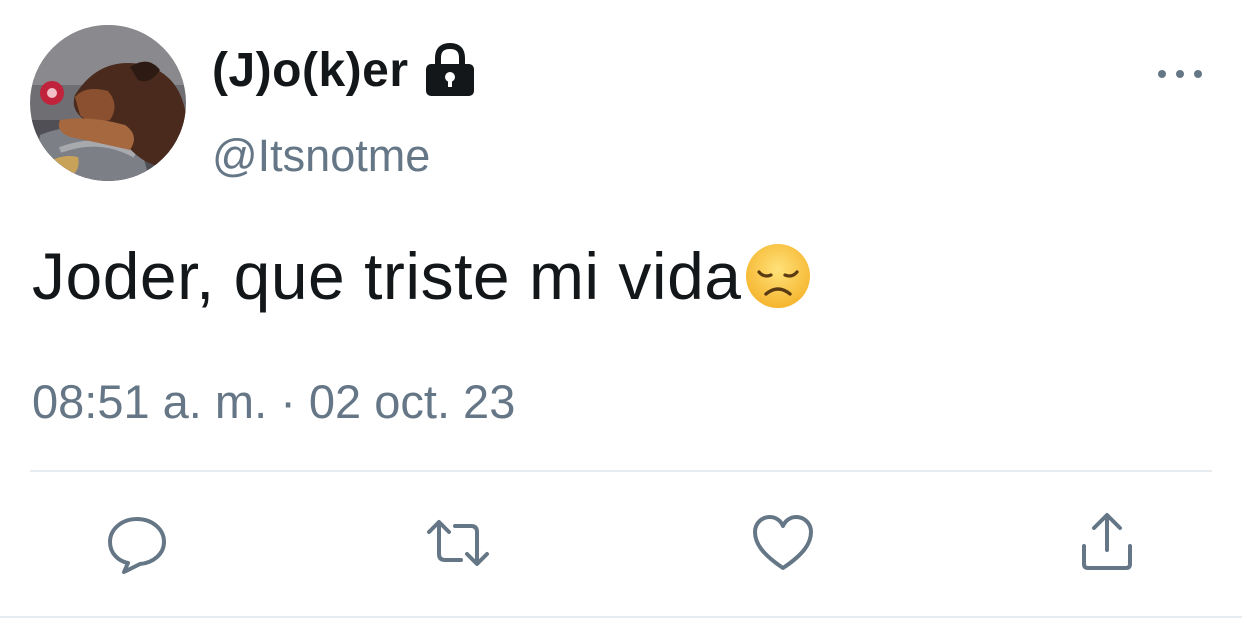 The image size is (1242, 636). I want to click on bottom-divider, so click(621, 617).